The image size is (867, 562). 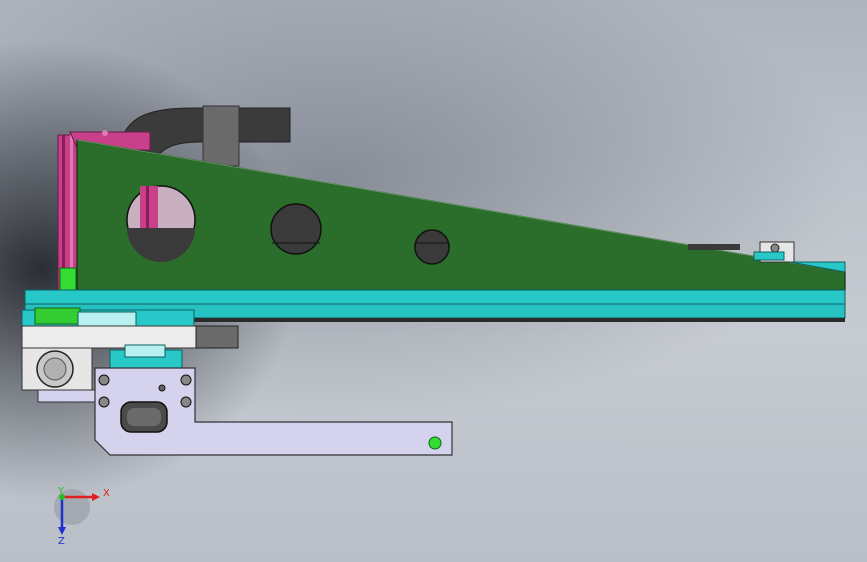 What do you see at coordinates (273, 411) in the screenshot?
I see `lavender-l-bracket` at bounding box center [273, 411].